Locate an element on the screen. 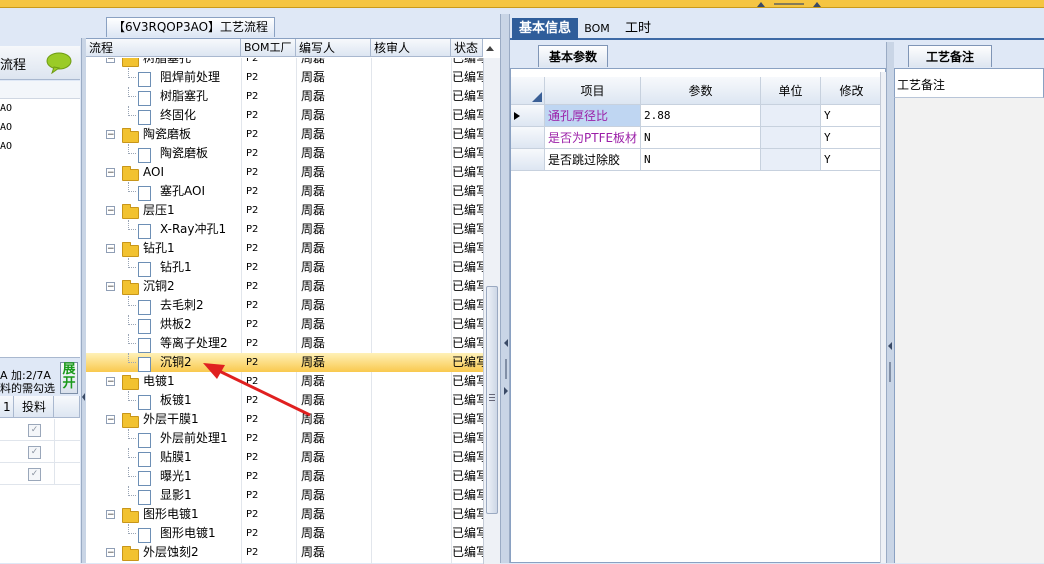 This screenshot has width=1044, height=564. tree-row: − 陶瓷磨板 P2 周磊 已编写 is located at coordinates (284, 134).